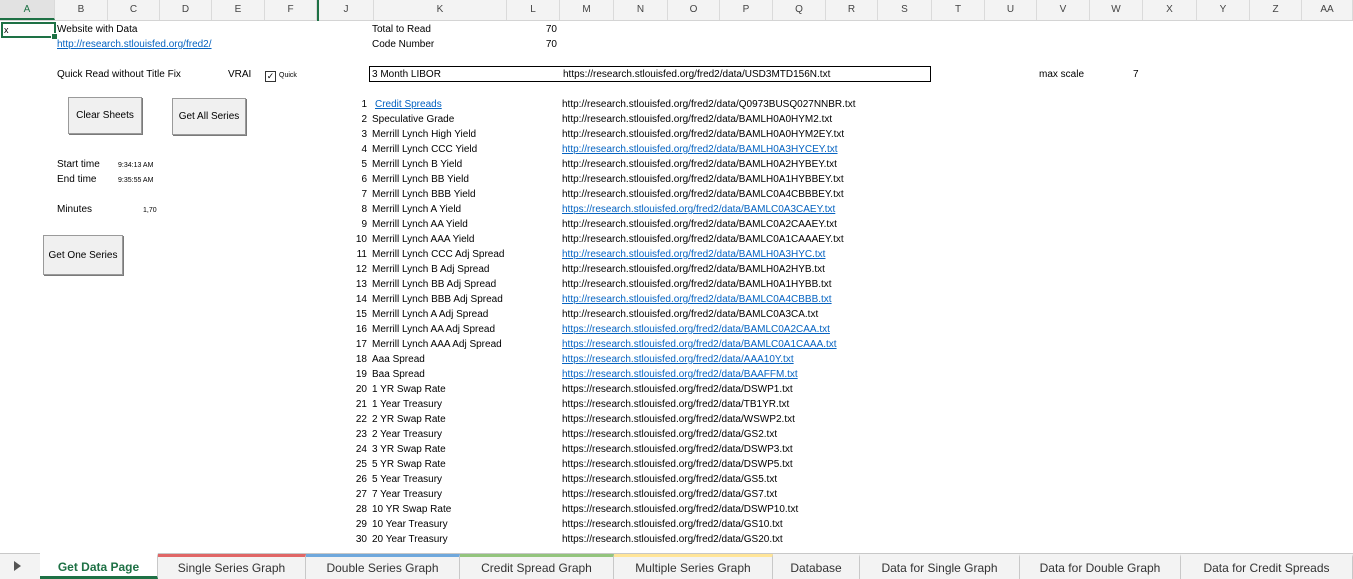 The width and height of the screenshot is (1353, 579). I want to click on series-number: 3, so click(364, 134).